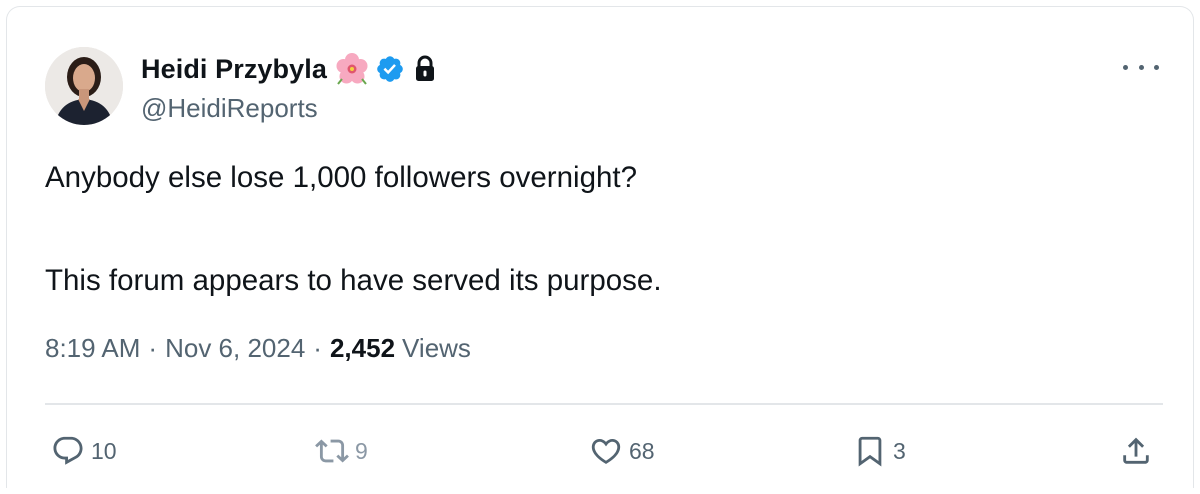  I want to click on retweet-button: 9, so click(341, 451).